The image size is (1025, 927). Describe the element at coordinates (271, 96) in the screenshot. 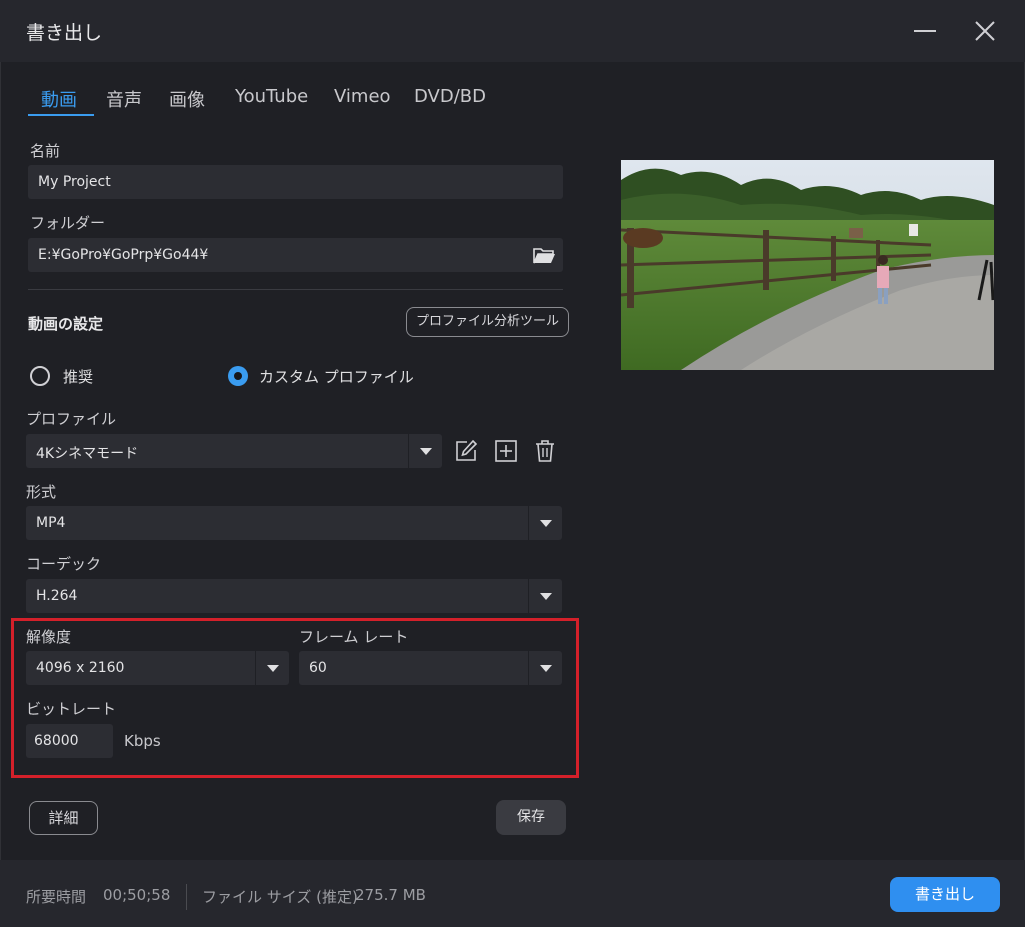

I see `tab-youtube: YouTube` at that location.